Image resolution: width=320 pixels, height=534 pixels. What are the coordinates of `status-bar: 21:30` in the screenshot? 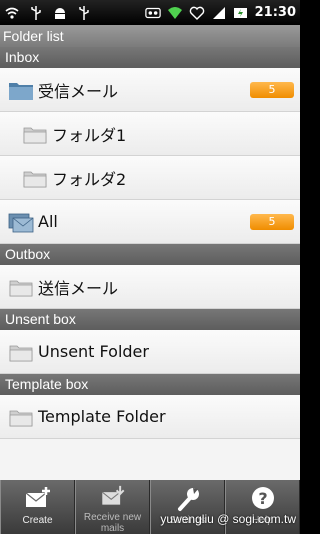 It's located at (150, 12).